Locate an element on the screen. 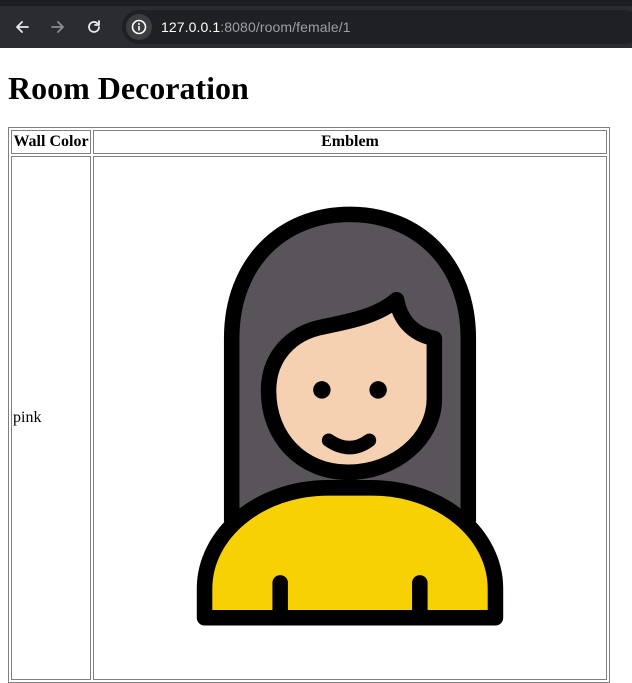 This screenshot has width=632, height=683. page-title: Room Decoration is located at coordinates (128, 88).